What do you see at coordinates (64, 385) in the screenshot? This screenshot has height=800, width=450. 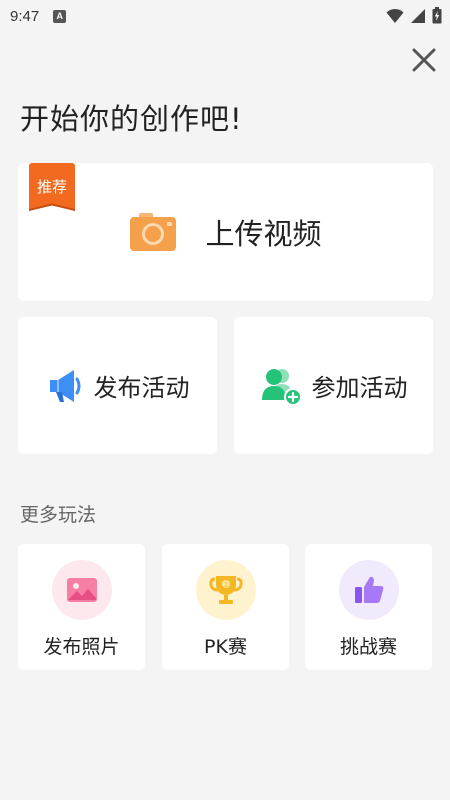 I see `megaphone-icon` at bounding box center [64, 385].